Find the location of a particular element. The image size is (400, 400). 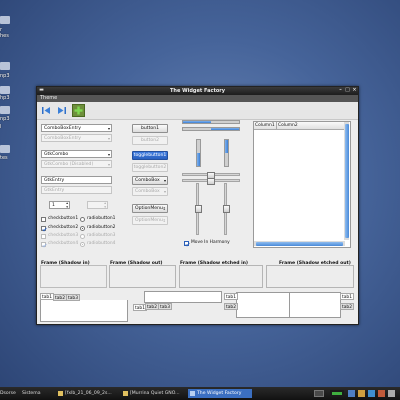

checkbutton2 is located at coordinates (44, 229).